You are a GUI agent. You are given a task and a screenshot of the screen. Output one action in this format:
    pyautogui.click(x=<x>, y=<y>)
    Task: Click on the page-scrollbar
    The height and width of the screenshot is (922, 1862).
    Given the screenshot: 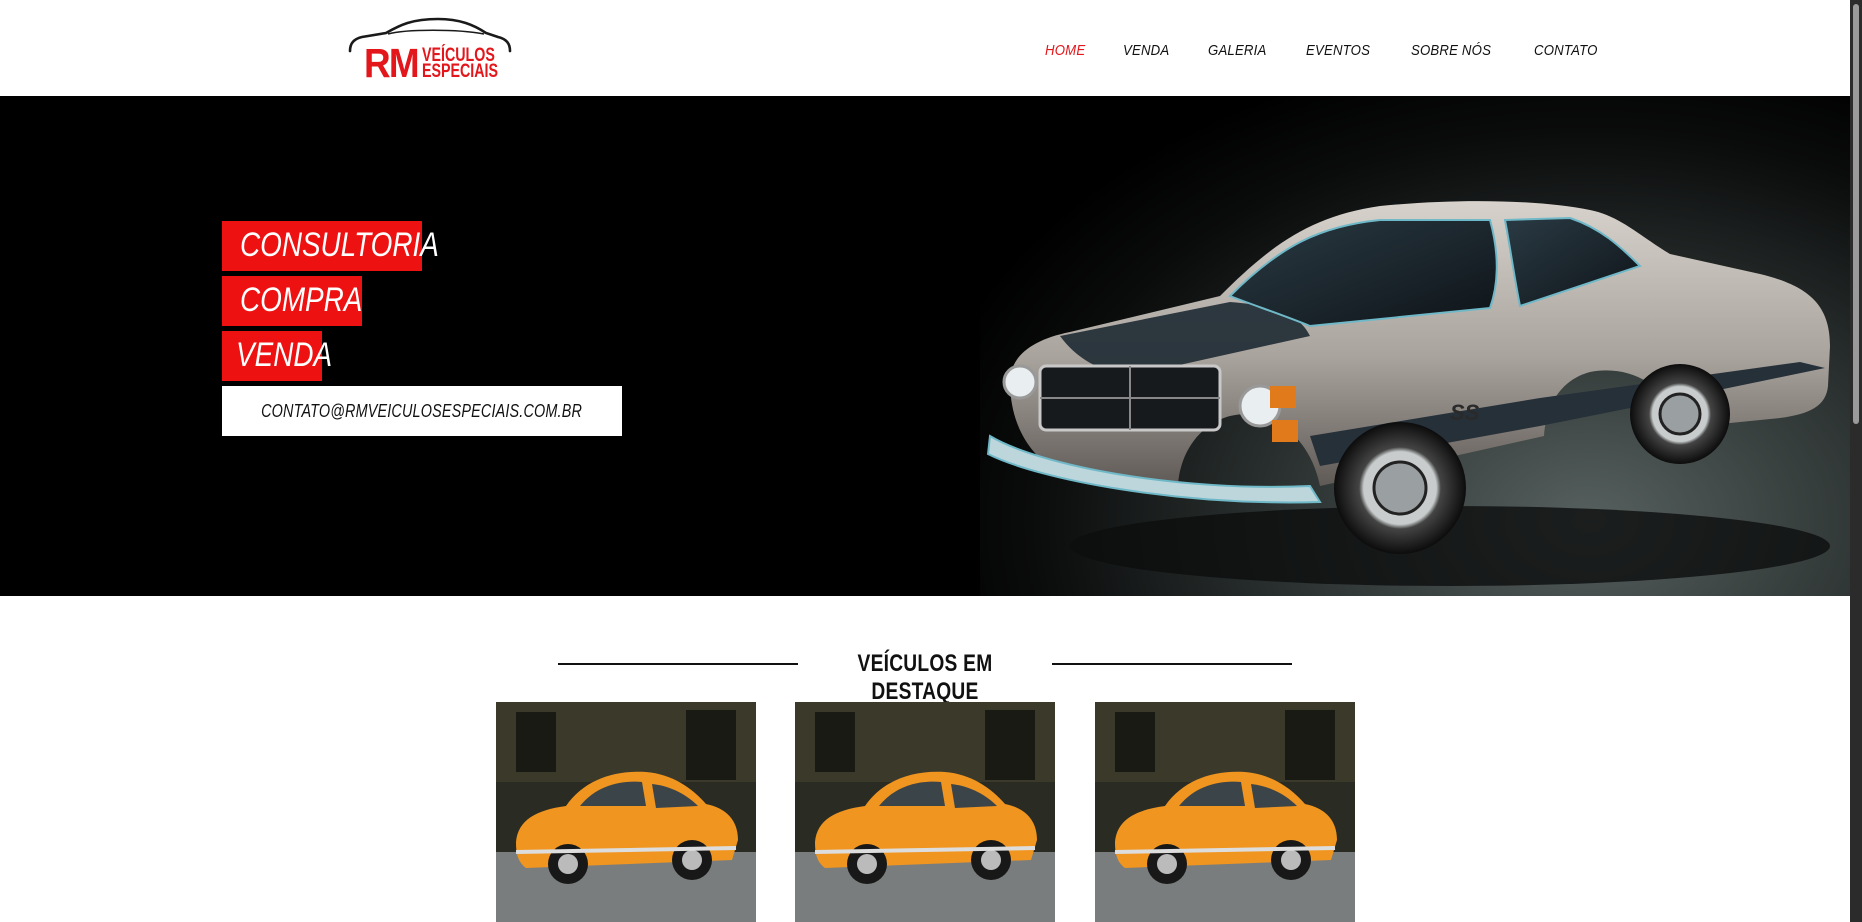 What is the action you would take?
    pyautogui.click(x=1856, y=461)
    